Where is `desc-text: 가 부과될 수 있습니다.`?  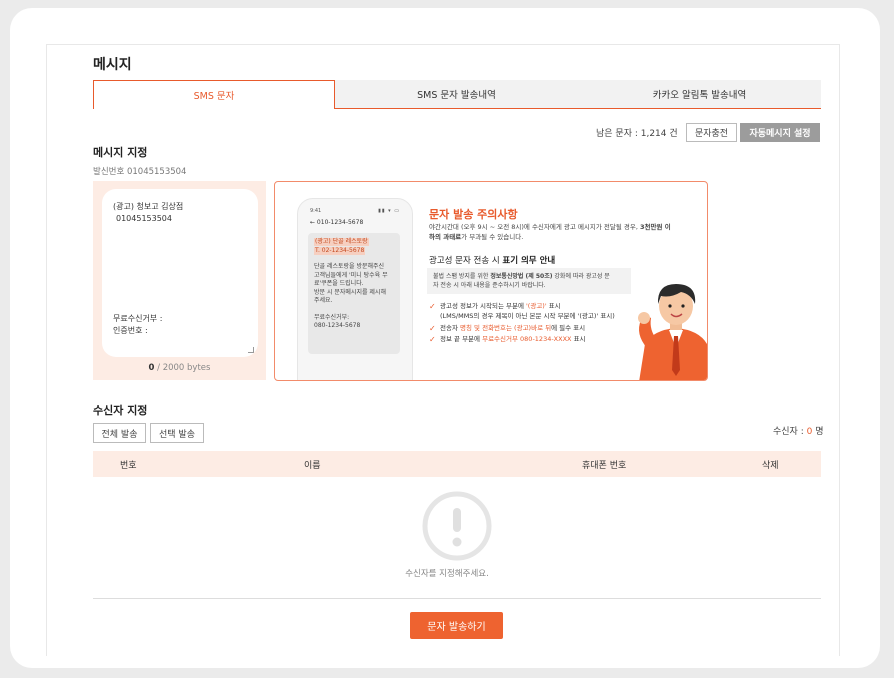
desc-text: 가 부과될 수 있습니다. is located at coordinates (492, 237).